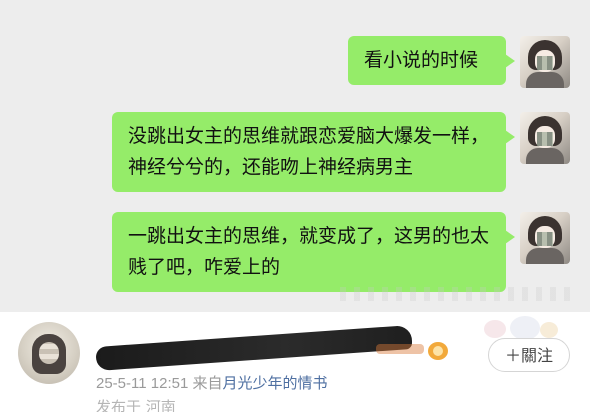  What do you see at coordinates (529, 355) in the screenshot?
I see `follow-button: ＋關注` at bounding box center [529, 355].